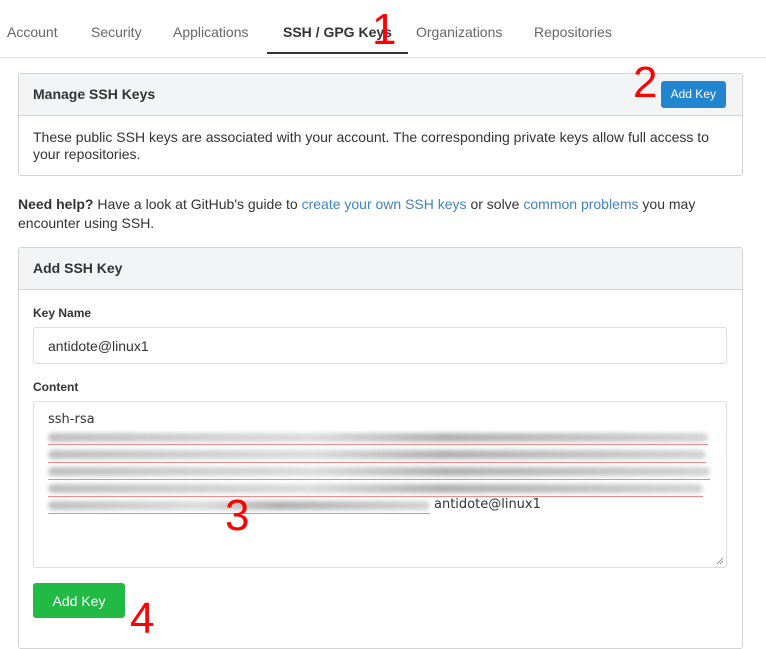 The image size is (766, 649). Describe the element at coordinates (32, 32) in the screenshot. I see `tab-account: Account` at that location.